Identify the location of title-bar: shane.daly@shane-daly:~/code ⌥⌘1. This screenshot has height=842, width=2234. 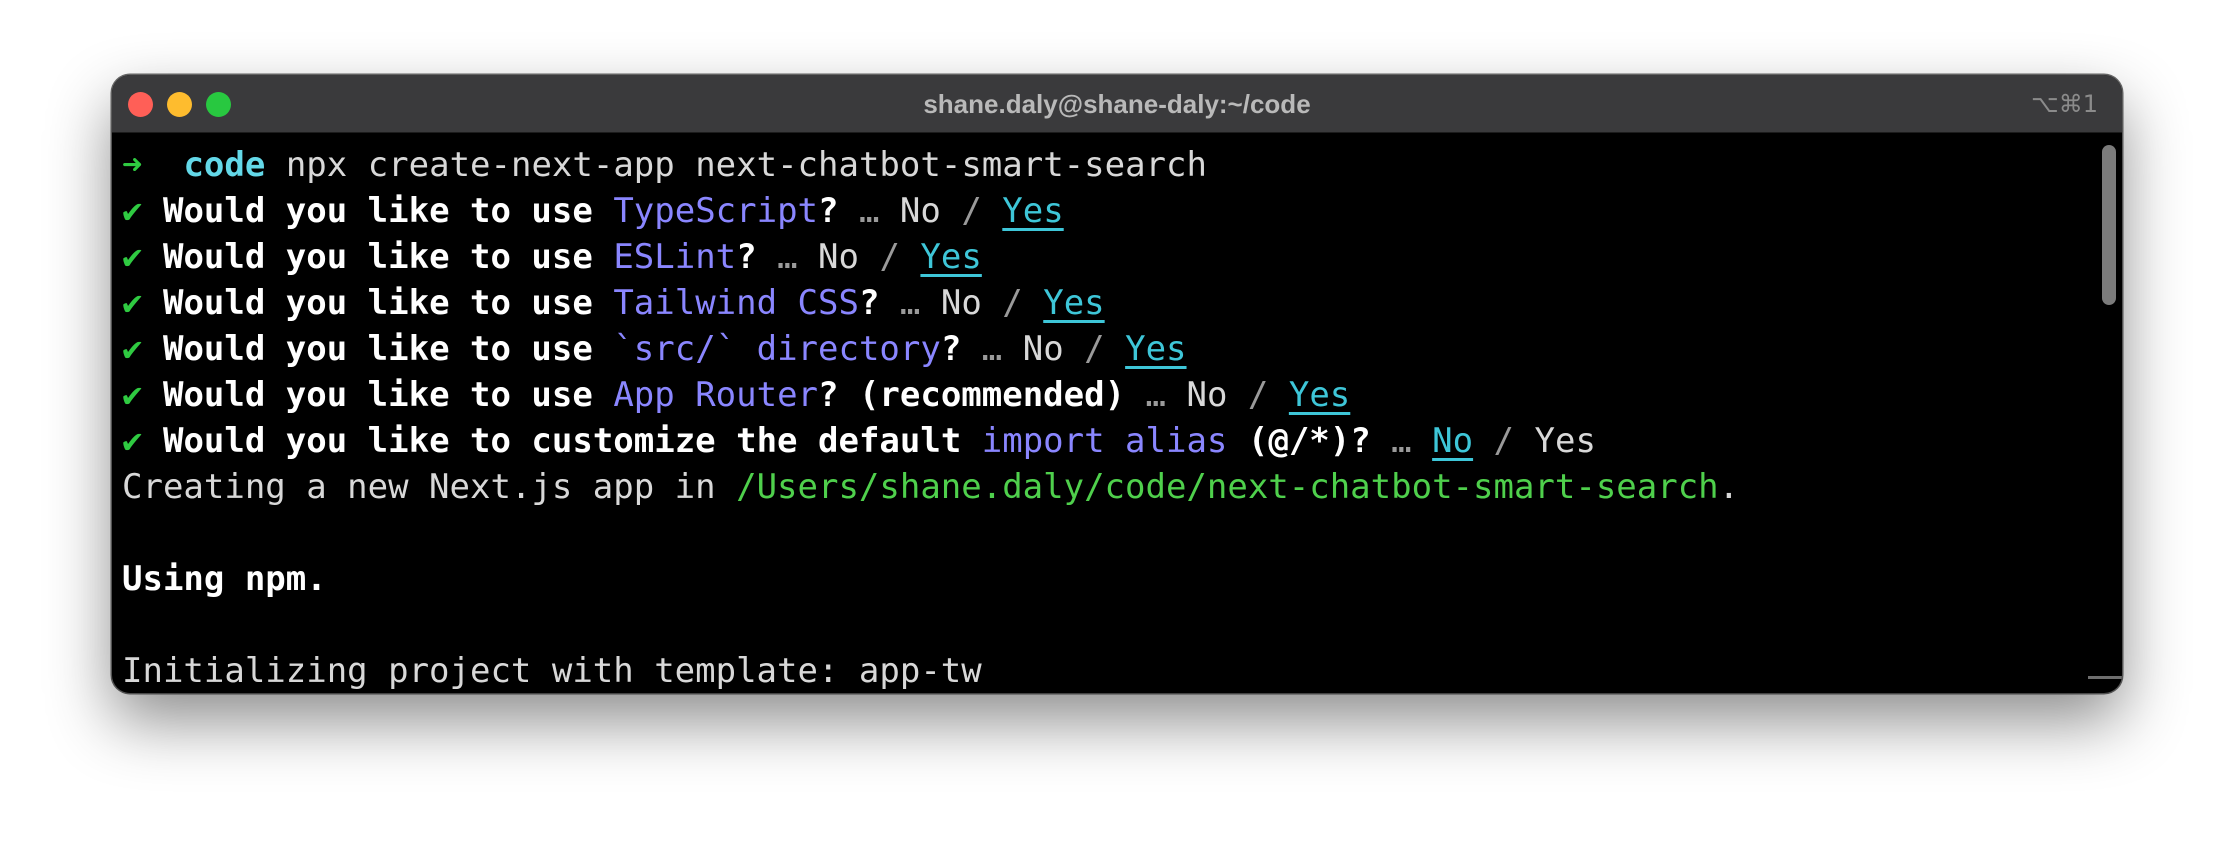
(1117, 104).